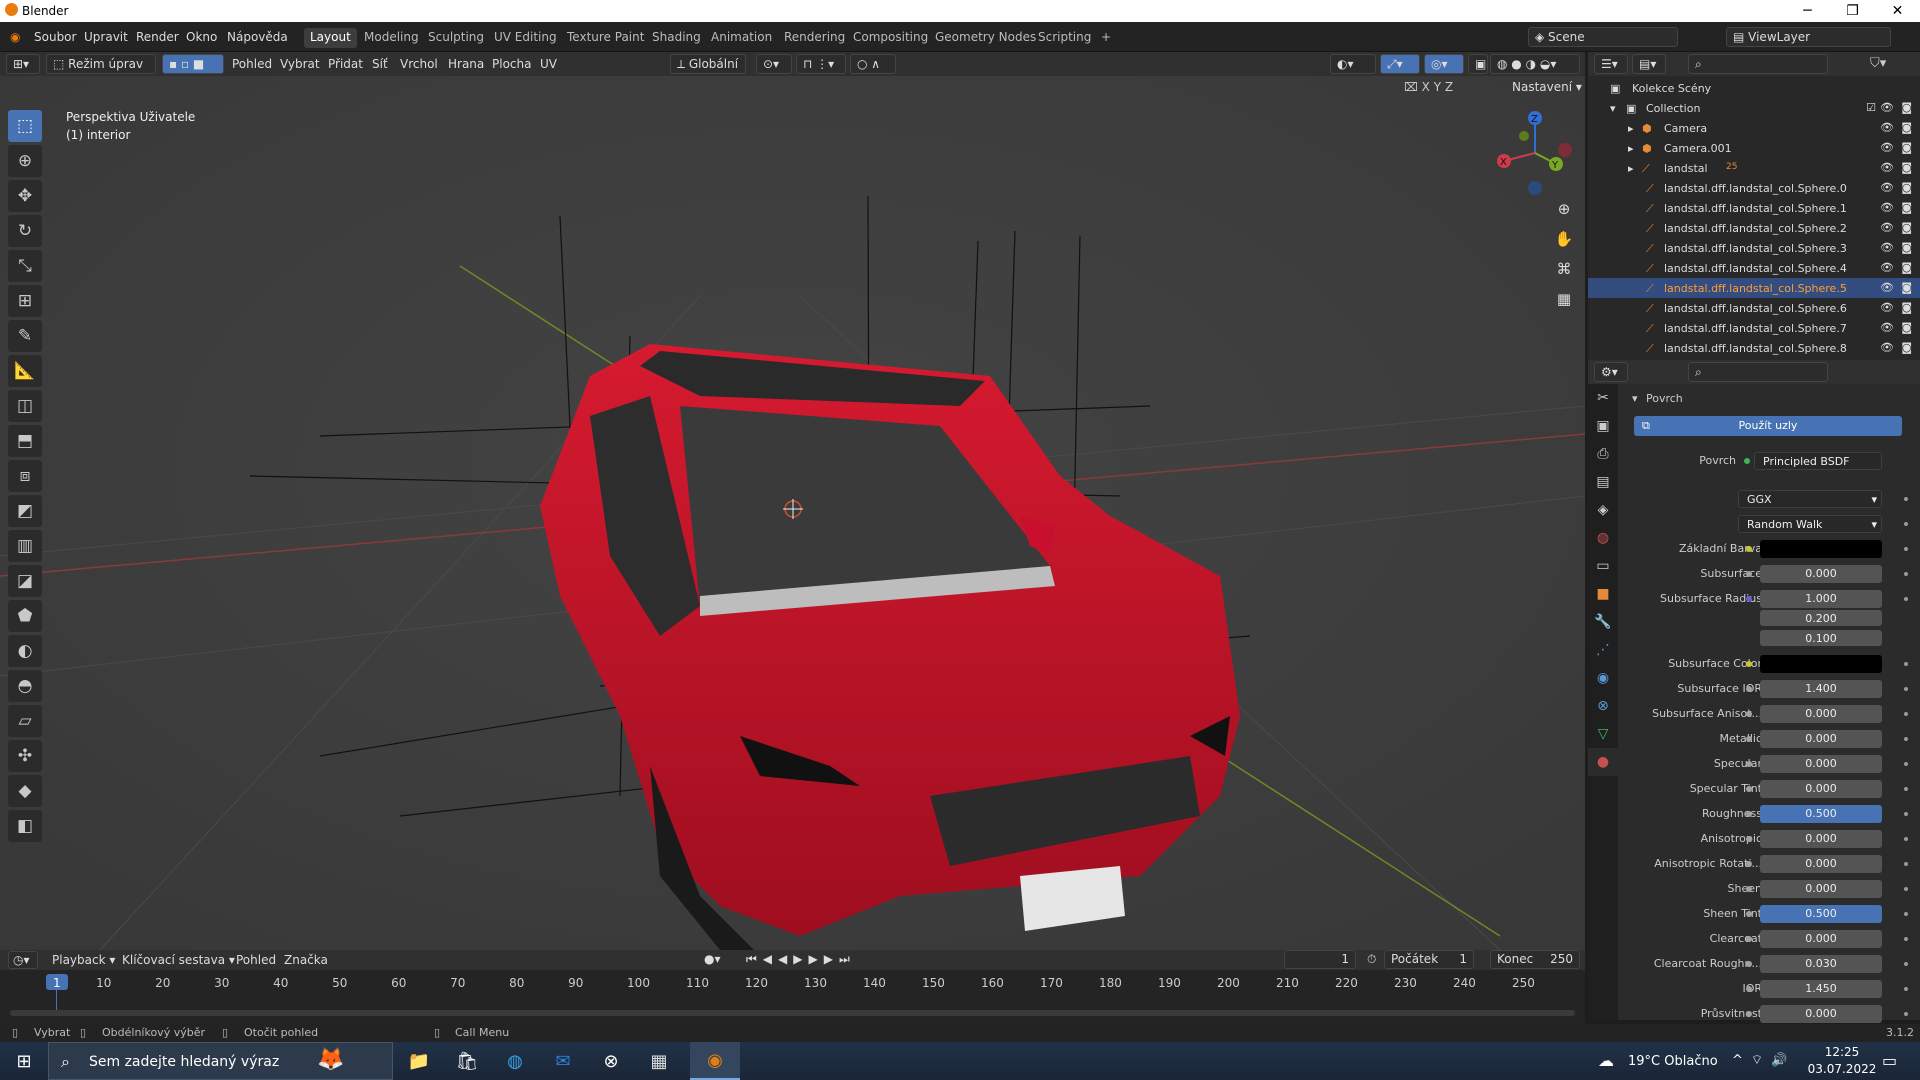  Describe the element at coordinates (178, 960) in the screenshot. I see `keying-menu: Klíčovací sestava ▾` at that location.